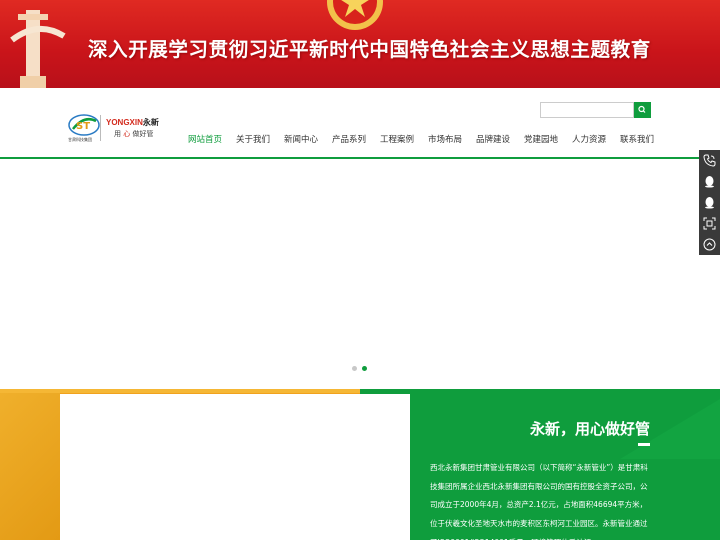 Image resolution: width=720 pixels, height=553 pixels. Describe the element at coordinates (493, 139) in the screenshot. I see `nav-item-brand: 品牌建设` at that location.